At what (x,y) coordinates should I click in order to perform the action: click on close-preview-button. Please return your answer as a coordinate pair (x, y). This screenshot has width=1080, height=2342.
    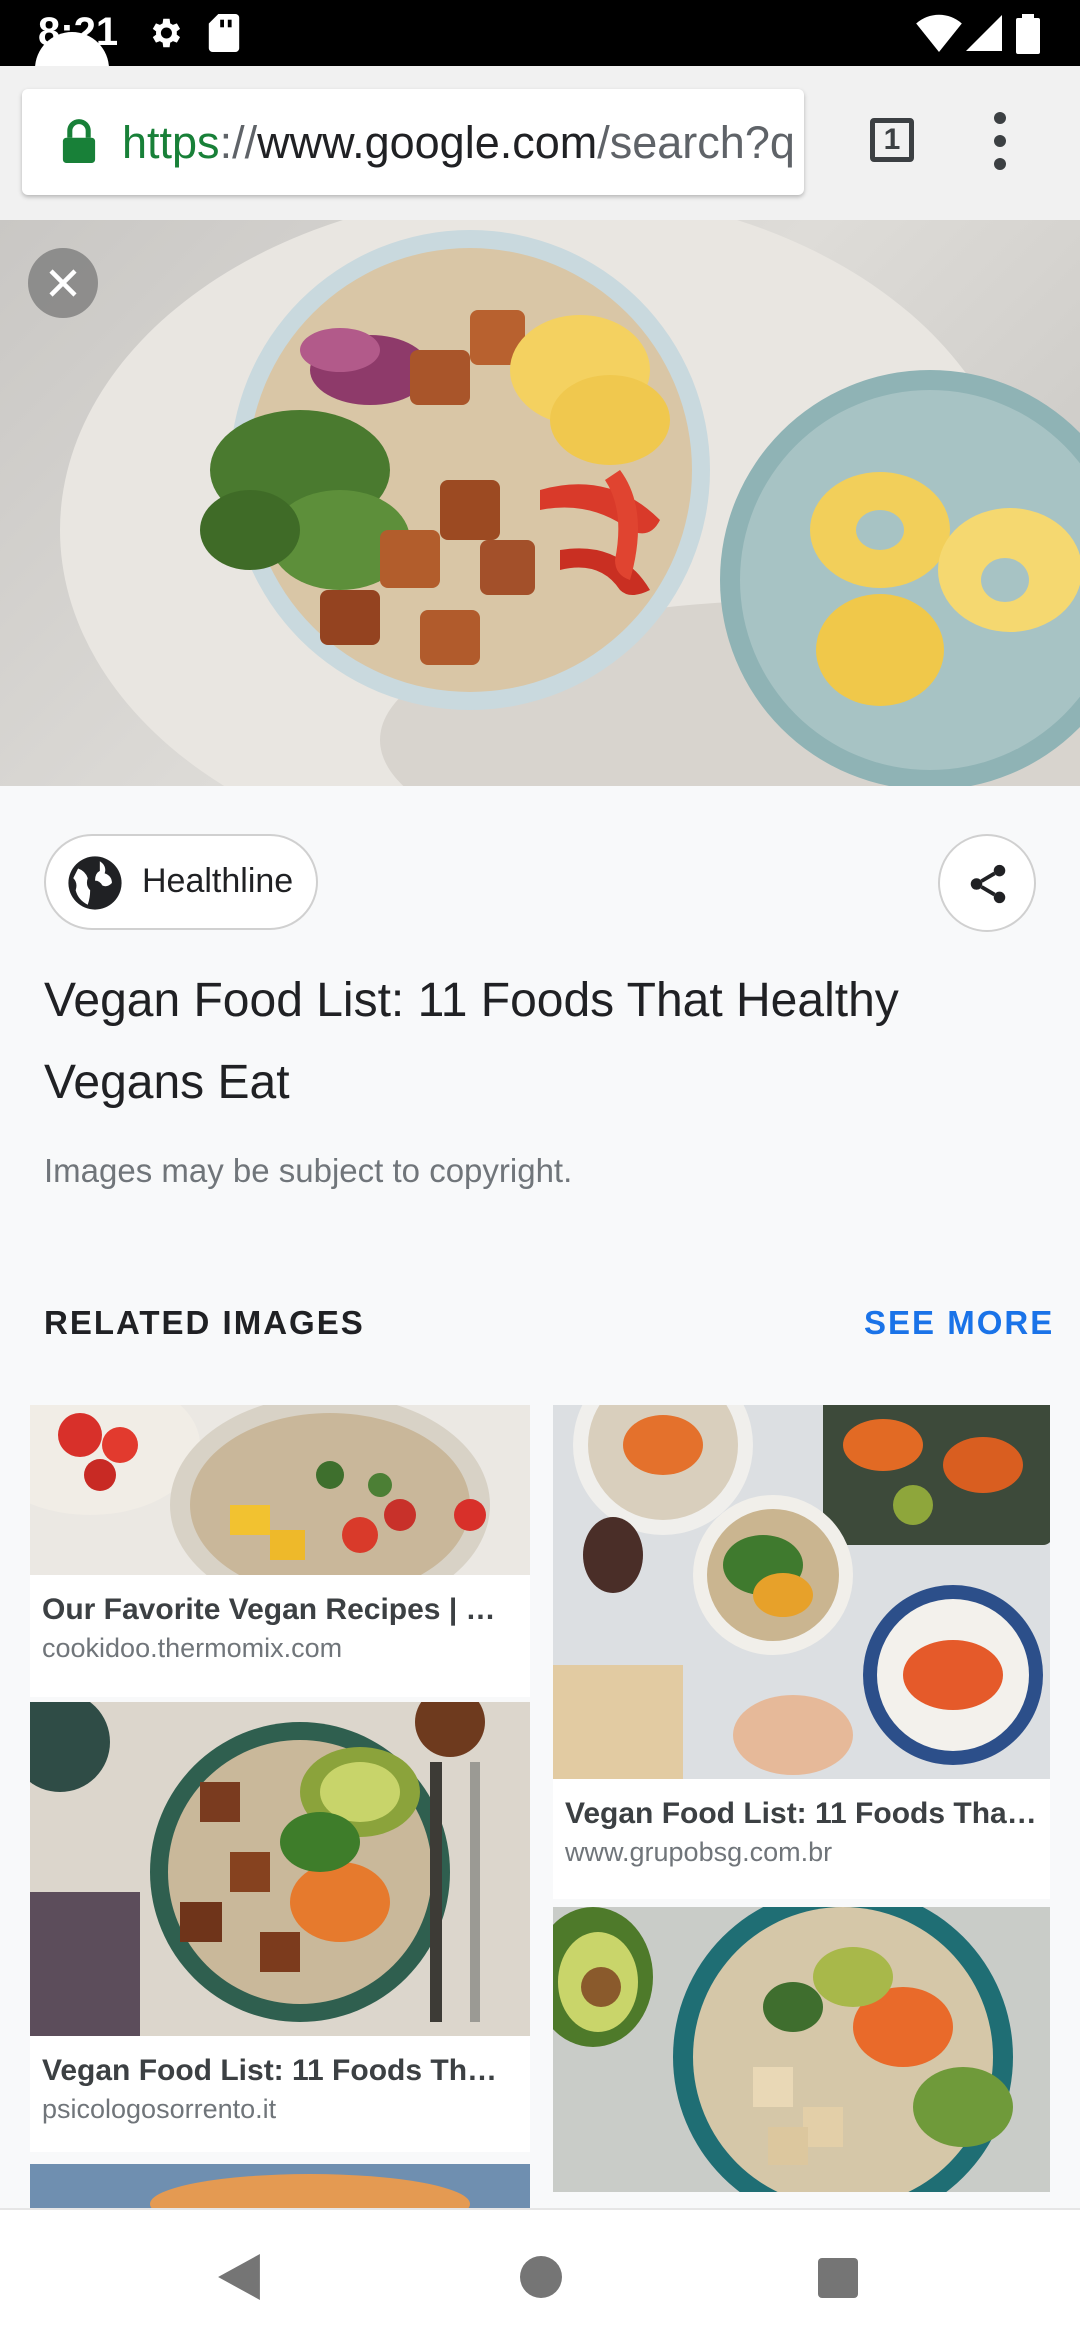
    Looking at the image, I should click on (63, 283).